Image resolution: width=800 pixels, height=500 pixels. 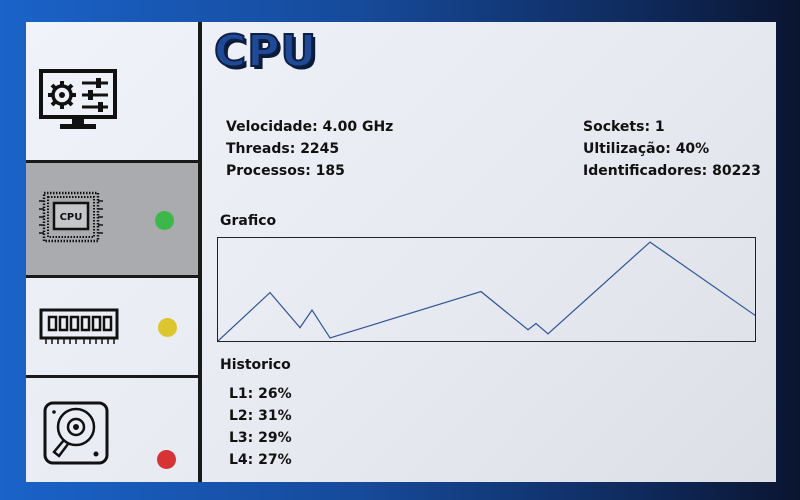 What do you see at coordinates (260, 394) in the screenshot?
I see `historico-row-l1: L1: 26%` at bounding box center [260, 394].